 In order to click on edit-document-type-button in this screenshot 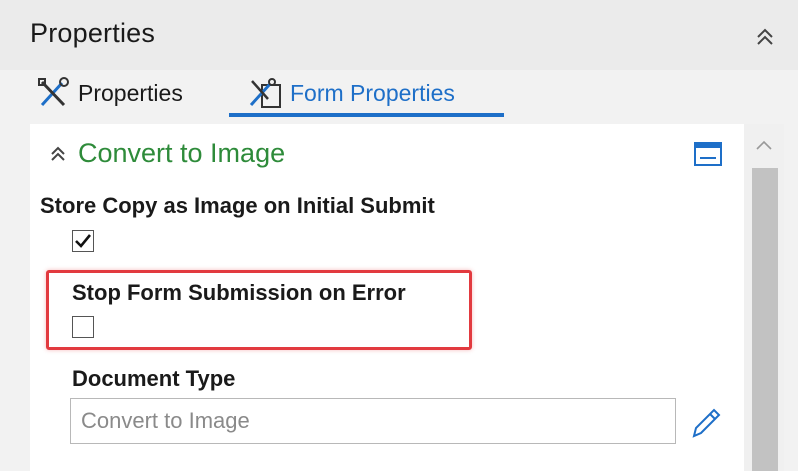, I will do `click(705, 422)`.